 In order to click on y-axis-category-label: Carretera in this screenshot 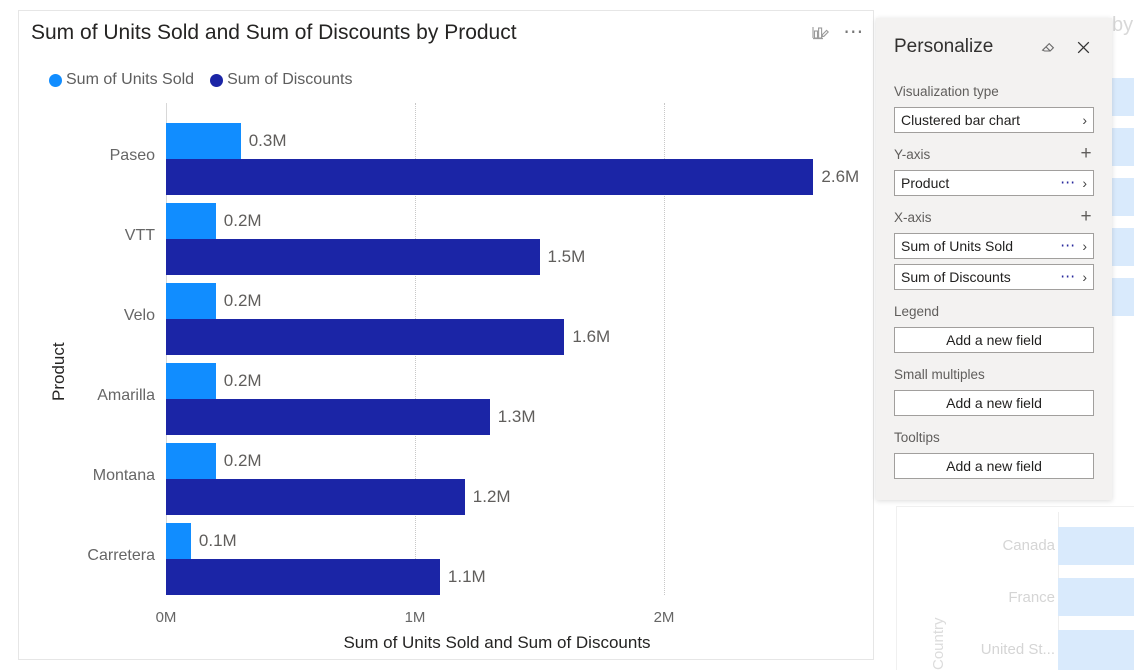, I will do `click(121, 555)`.